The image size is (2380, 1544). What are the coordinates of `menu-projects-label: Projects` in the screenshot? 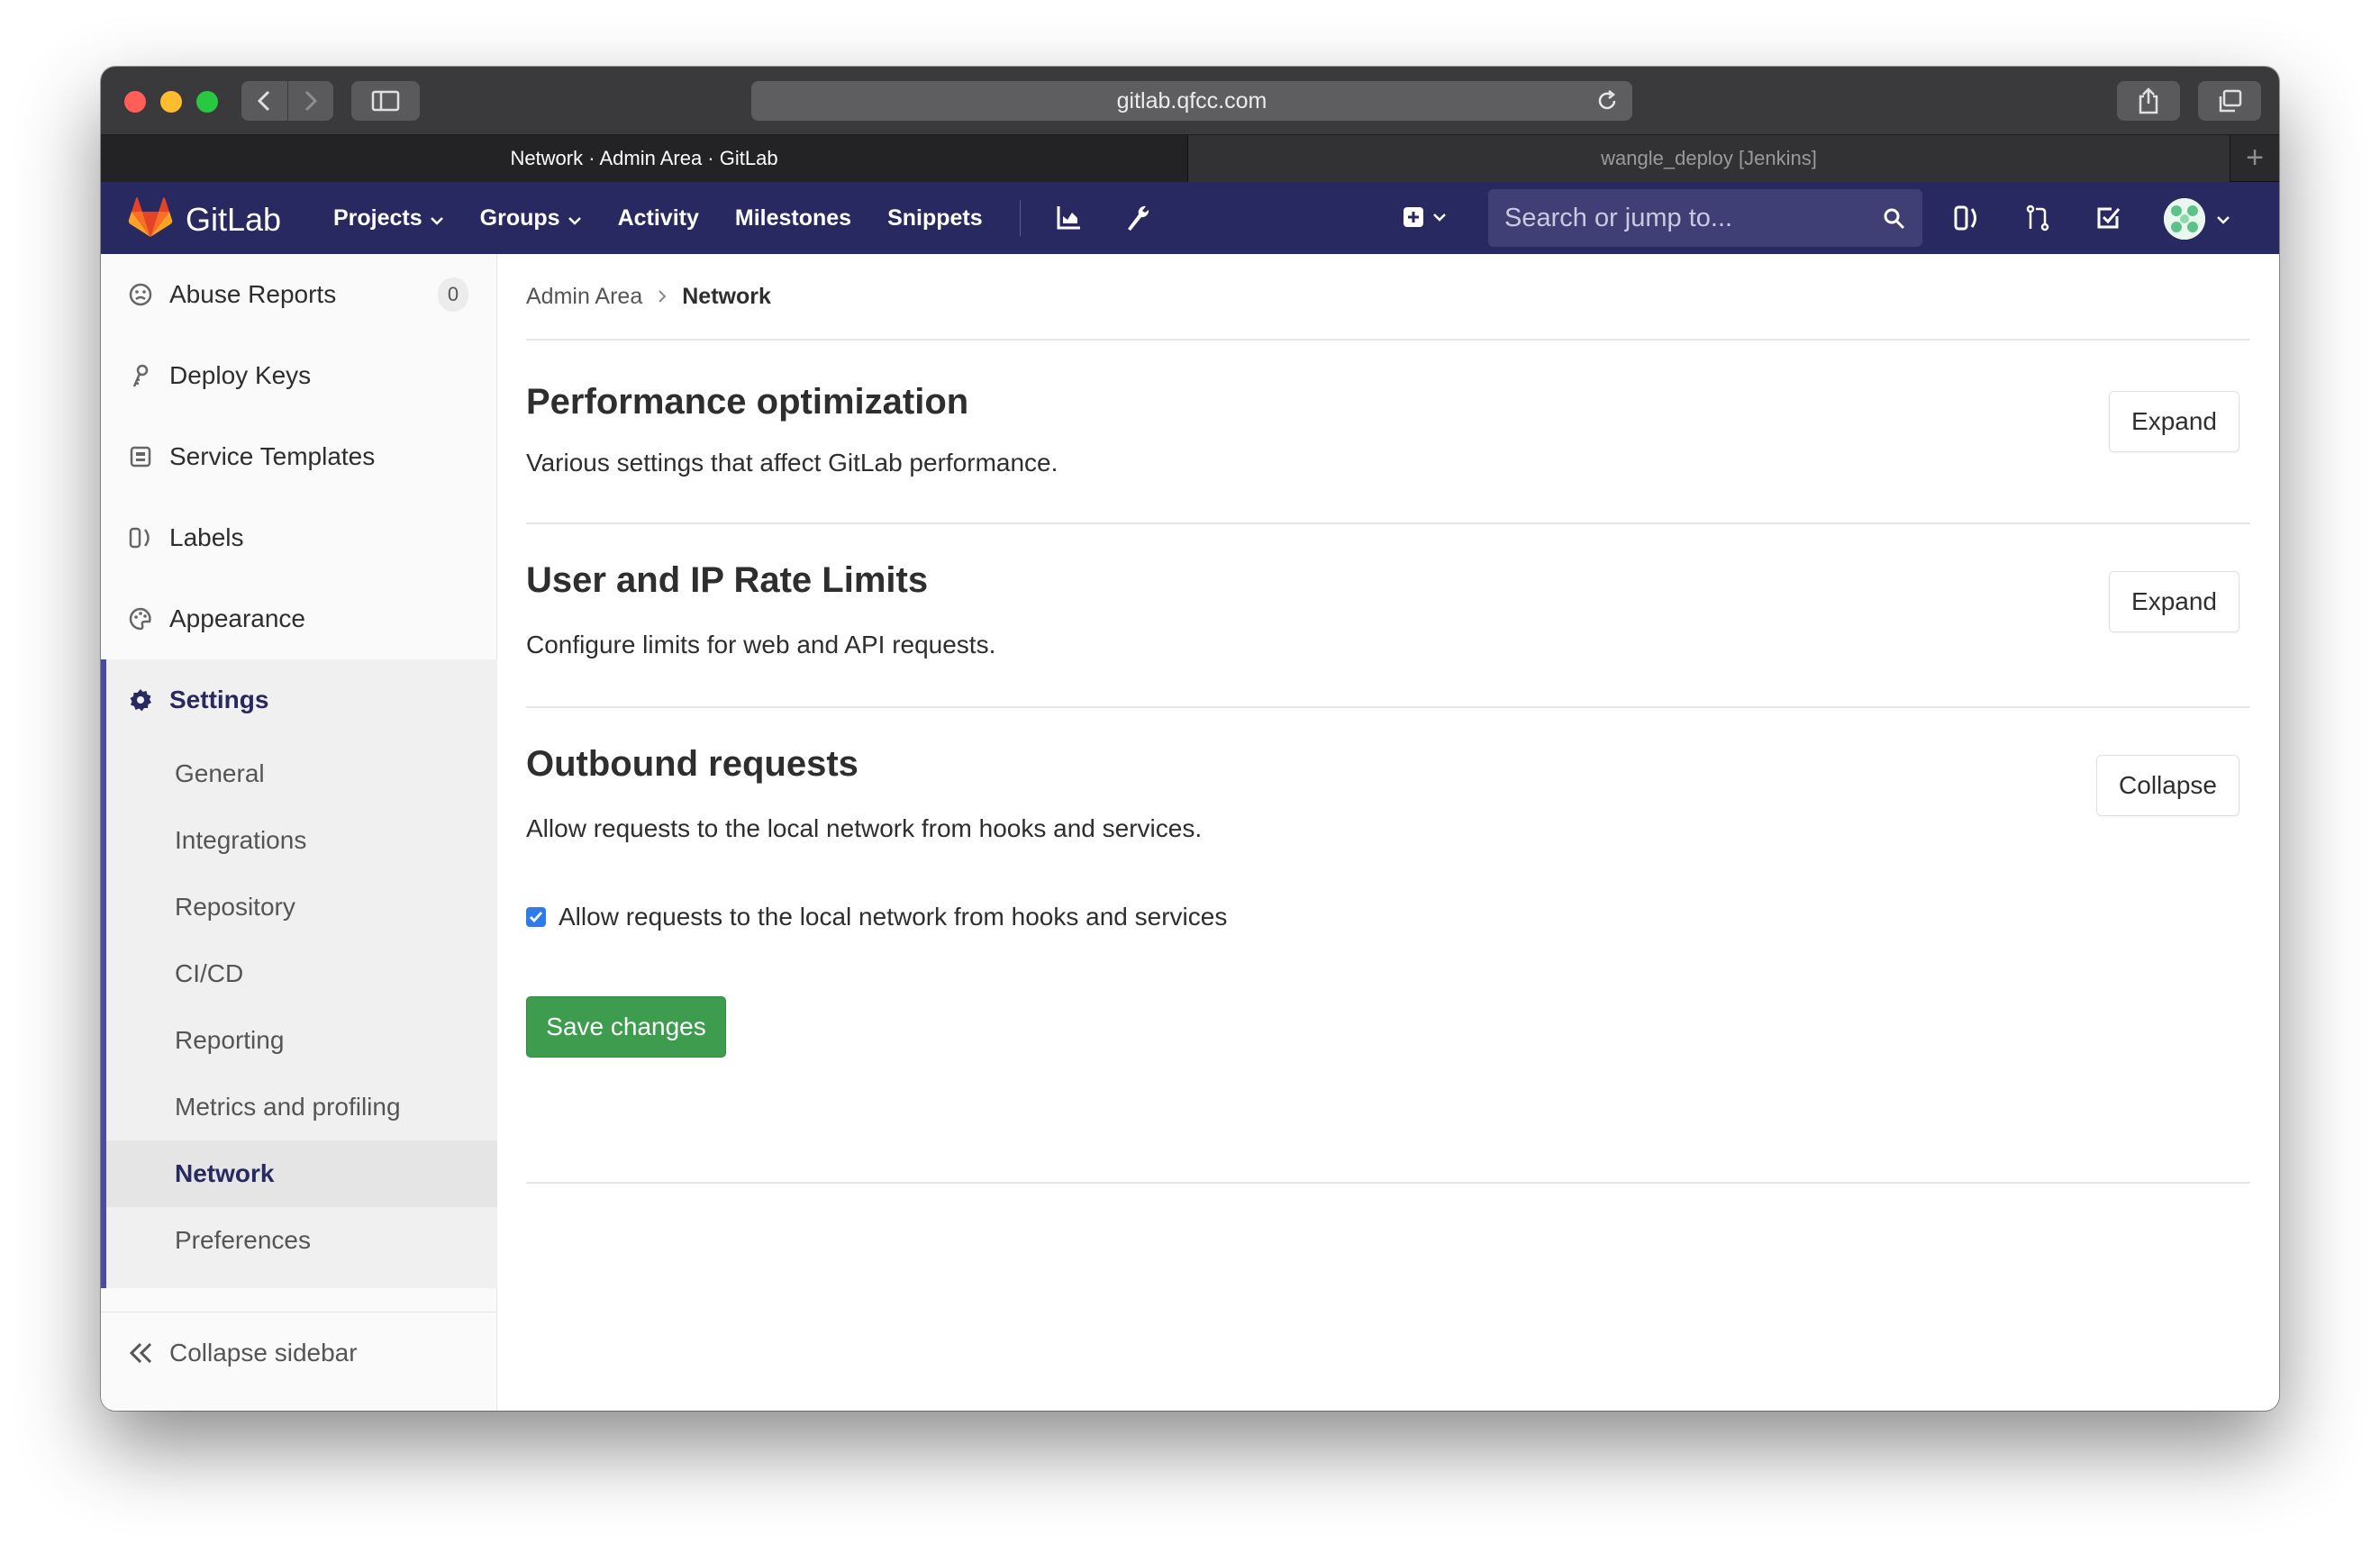 It's located at (377, 217).